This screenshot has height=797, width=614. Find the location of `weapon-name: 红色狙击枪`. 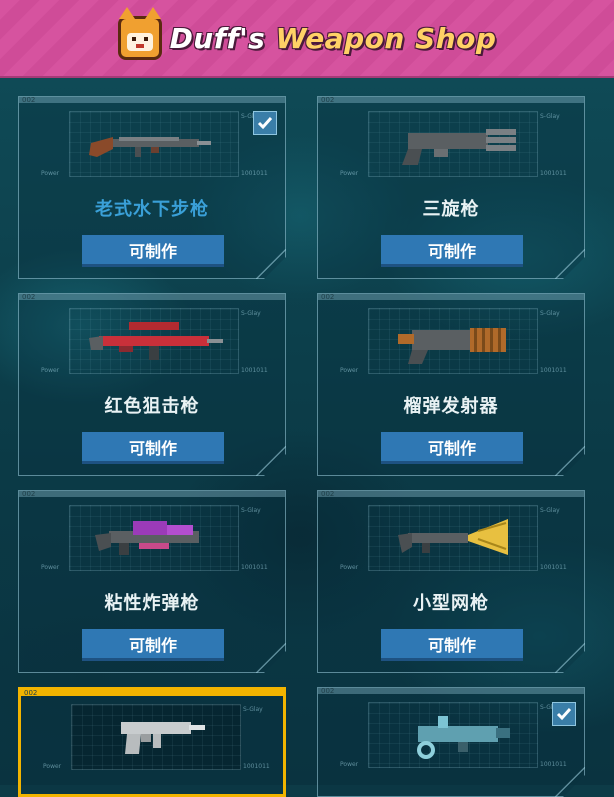

weapon-name: 红色狙击枪 is located at coordinates (152, 406).